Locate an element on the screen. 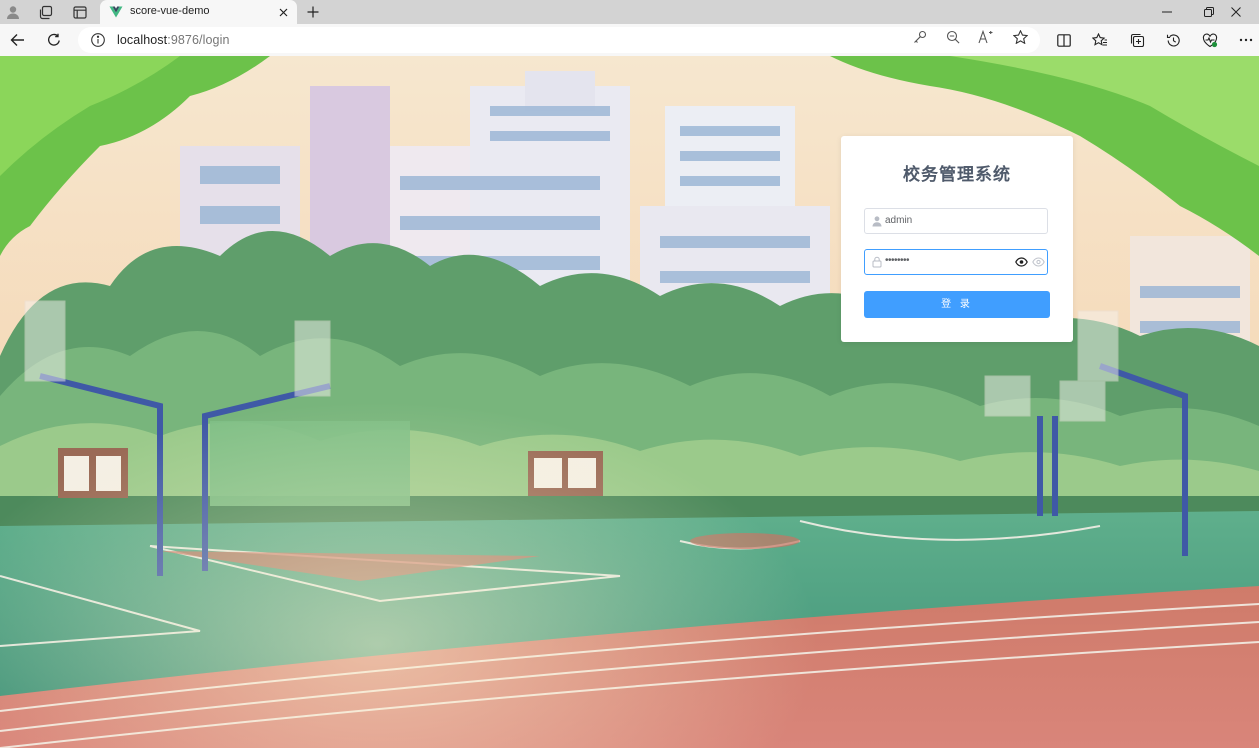 The width and height of the screenshot is (1259, 748). login-button: 登 录 is located at coordinates (957, 304).